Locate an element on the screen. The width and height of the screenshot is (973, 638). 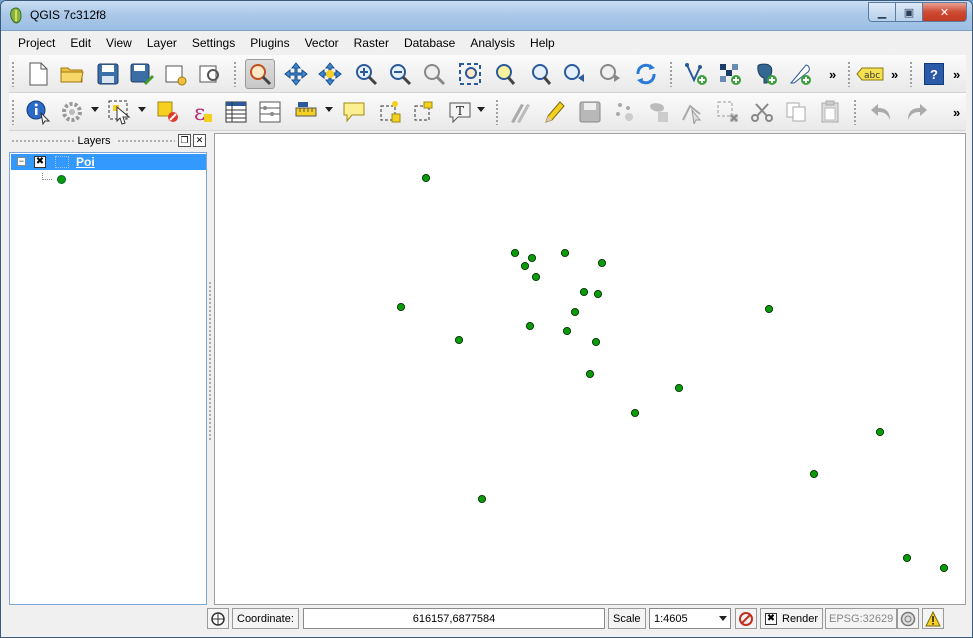
zoom-to-selection-arrows-button is located at coordinates (330, 74).